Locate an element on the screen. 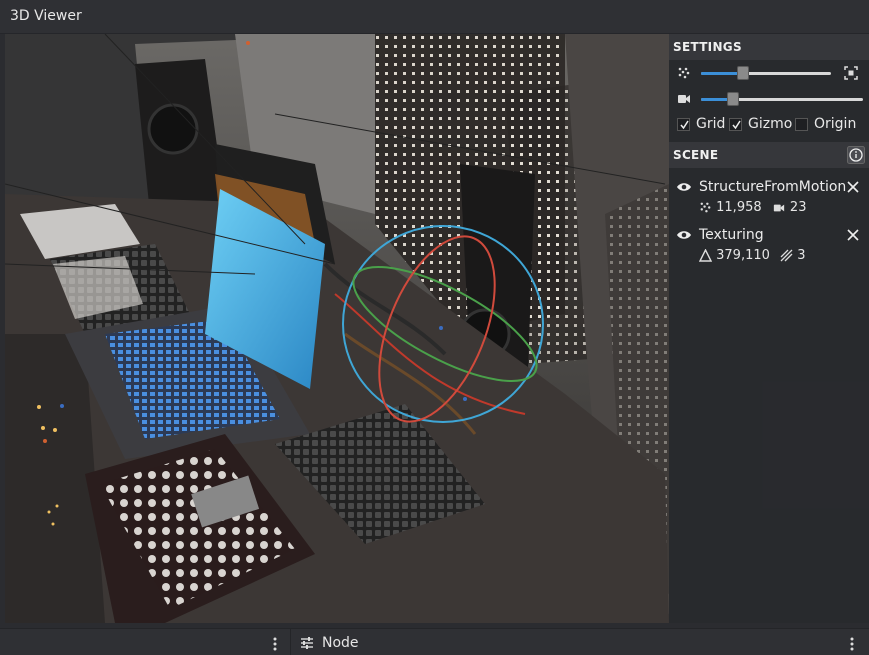 The height and width of the screenshot is (655, 869). camera-count: 23 is located at coordinates (798, 207).